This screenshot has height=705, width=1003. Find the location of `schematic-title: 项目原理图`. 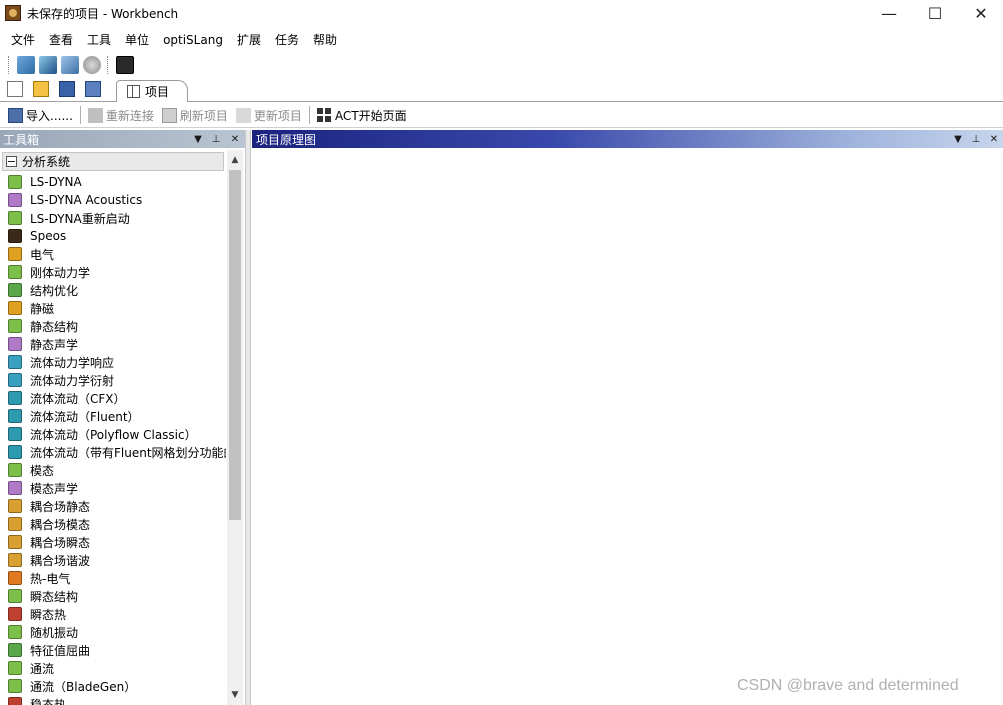

schematic-title: 项目原理图 is located at coordinates (286, 139).